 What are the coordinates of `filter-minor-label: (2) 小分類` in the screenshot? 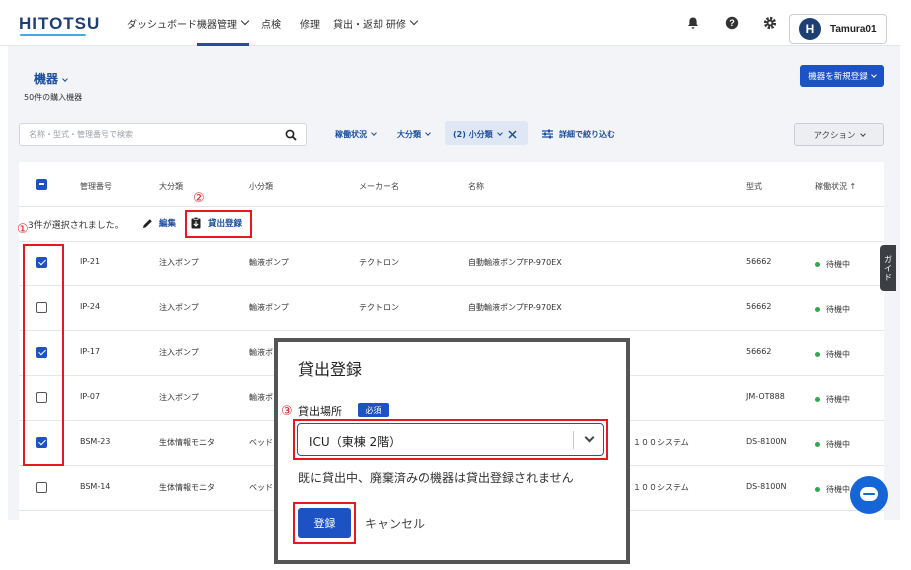 It's located at (473, 134).